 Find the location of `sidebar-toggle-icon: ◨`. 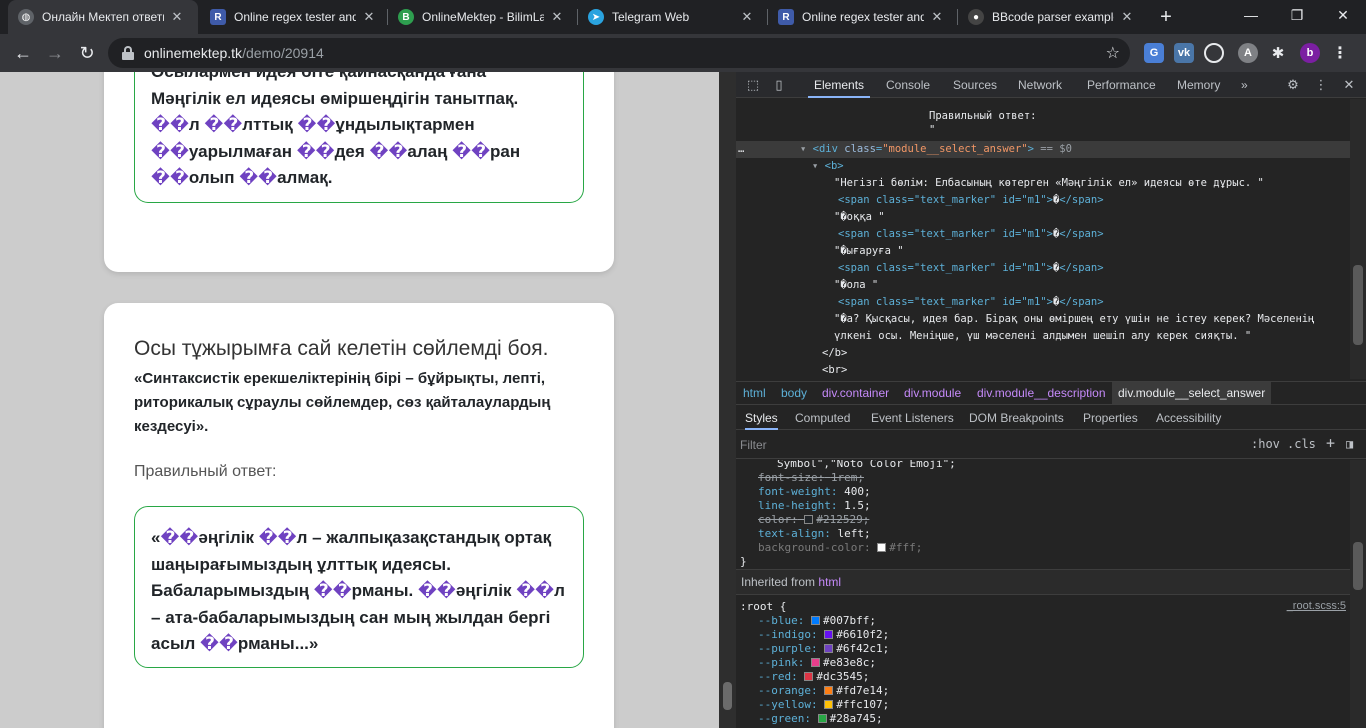

sidebar-toggle-icon: ◨ is located at coordinates (1349, 444).